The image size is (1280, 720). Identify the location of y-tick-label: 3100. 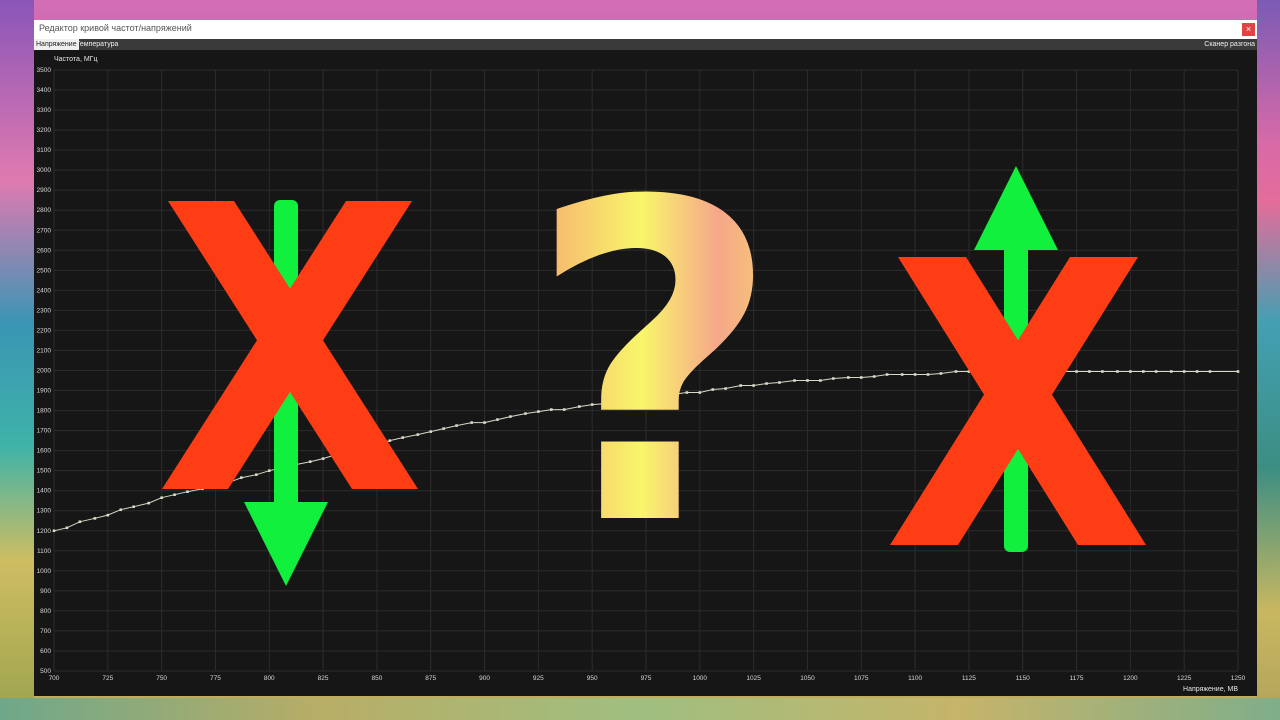
(44, 150).